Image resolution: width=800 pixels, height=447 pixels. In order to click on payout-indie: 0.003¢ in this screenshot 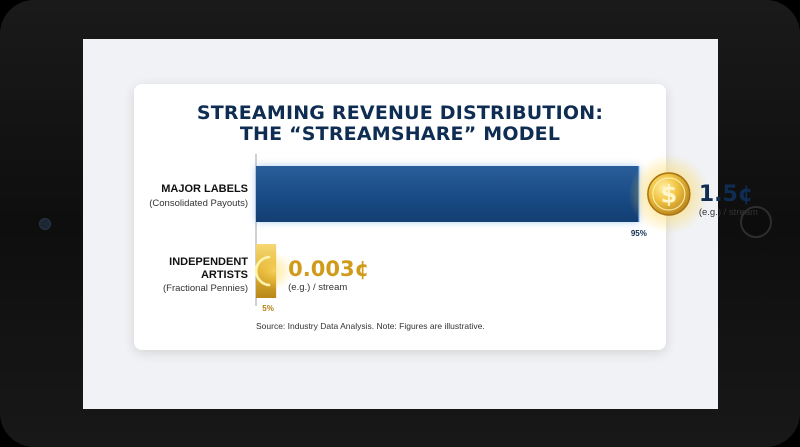, I will do `click(328, 269)`.